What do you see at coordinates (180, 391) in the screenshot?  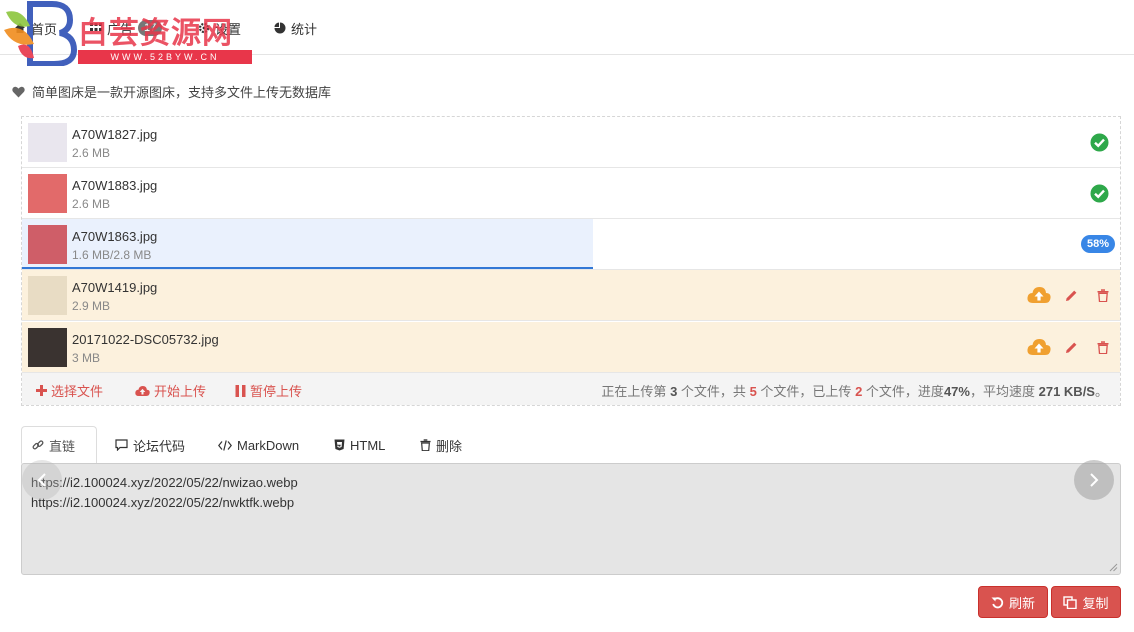 I see `start-upload-label: 开始上传` at bounding box center [180, 391].